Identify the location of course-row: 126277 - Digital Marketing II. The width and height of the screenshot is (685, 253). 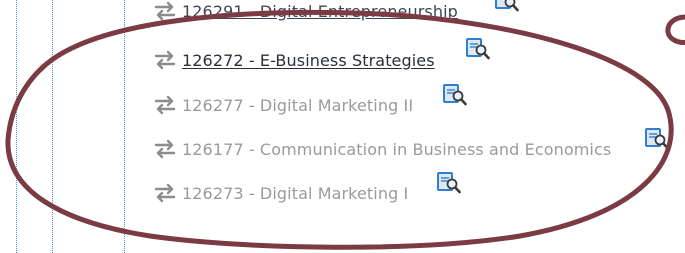
(282, 105).